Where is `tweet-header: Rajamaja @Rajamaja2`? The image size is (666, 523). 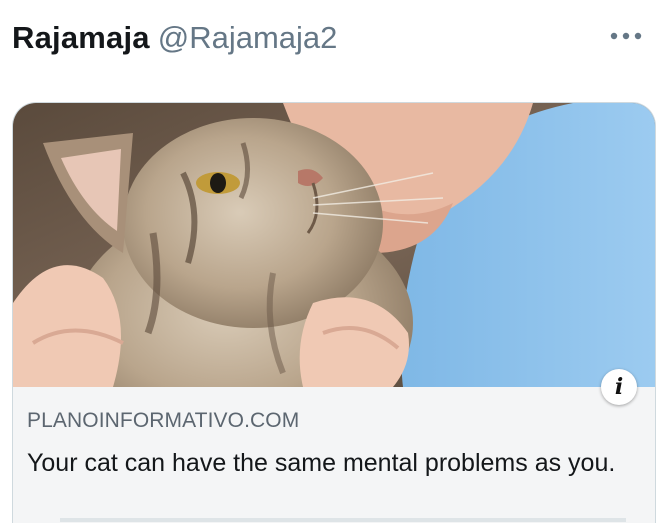
tweet-header: Rajamaja @Rajamaja2 is located at coordinates (331, 42).